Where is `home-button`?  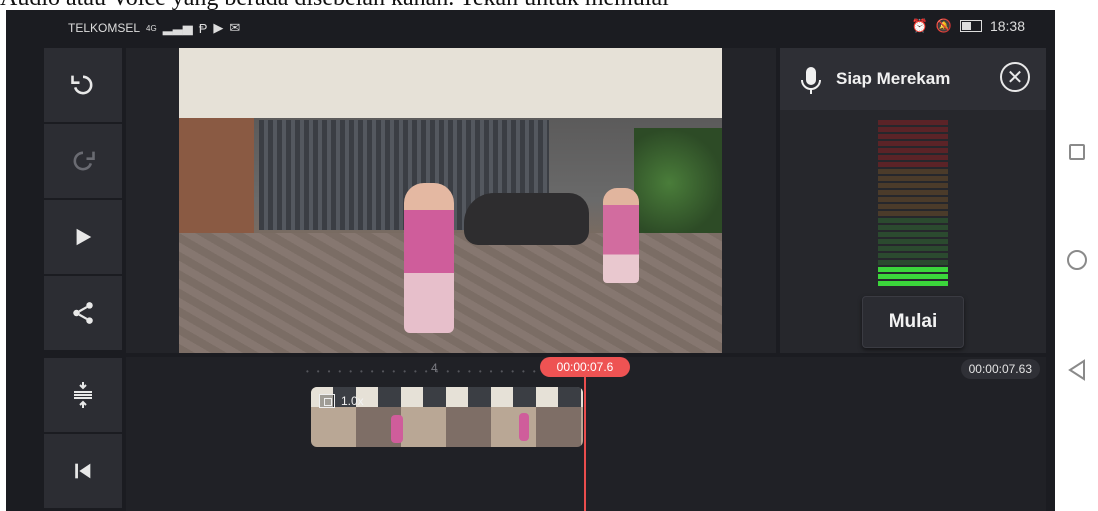 home-button is located at coordinates (1077, 260).